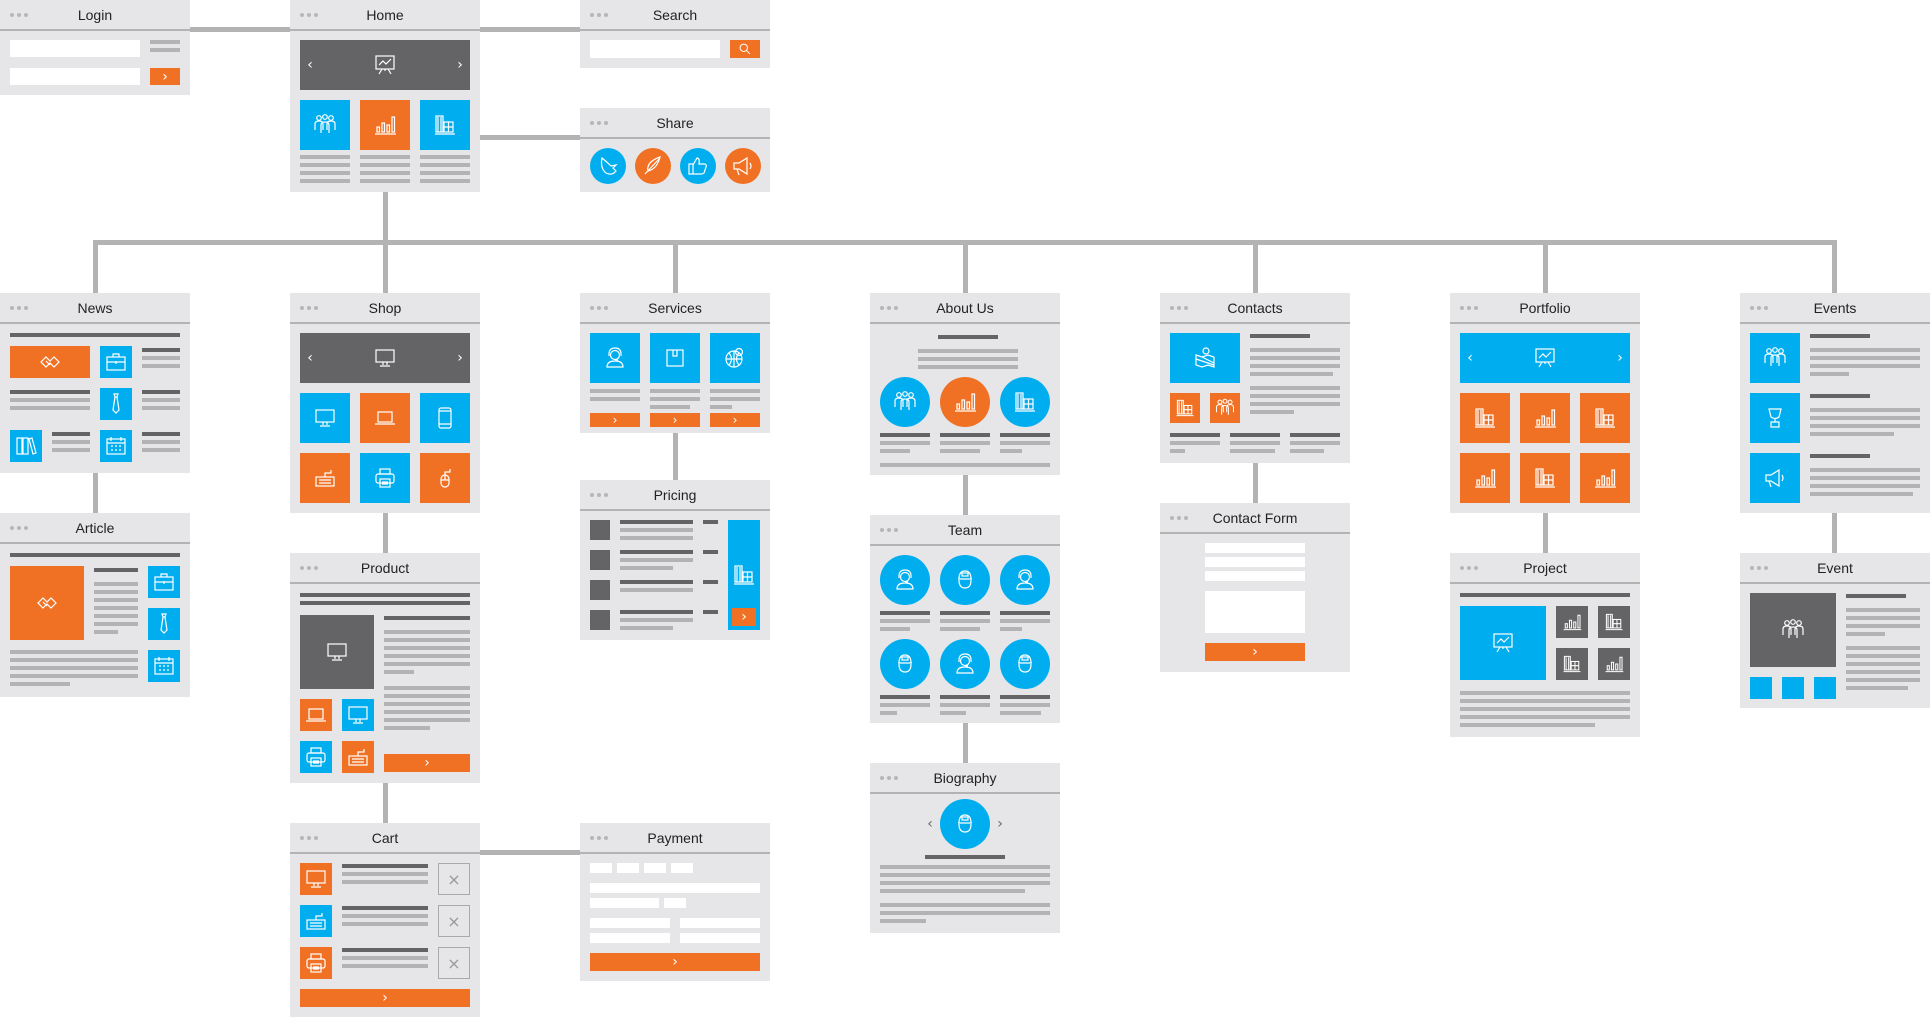  I want to click on page-event: Event, so click(1835, 630).